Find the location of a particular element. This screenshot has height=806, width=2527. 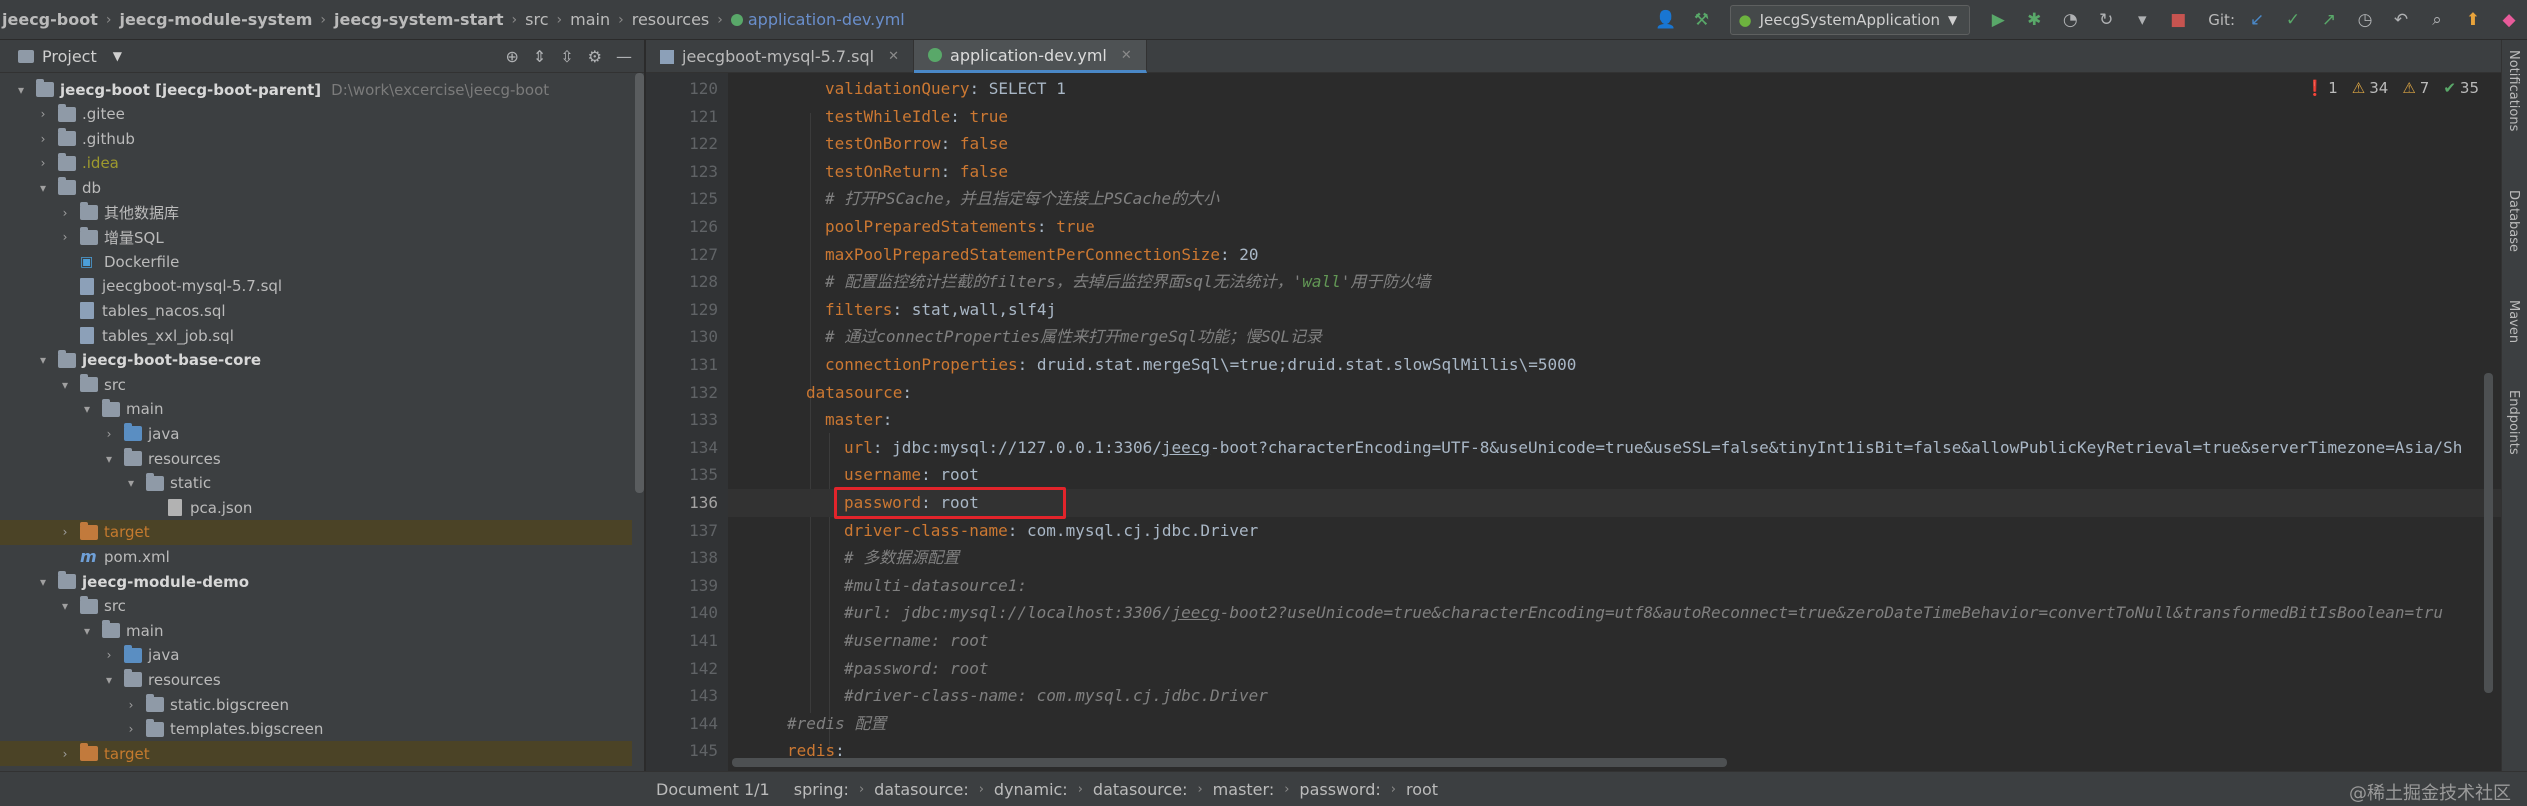

structure-breadcrumb-item: password: is located at coordinates (1339, 789).